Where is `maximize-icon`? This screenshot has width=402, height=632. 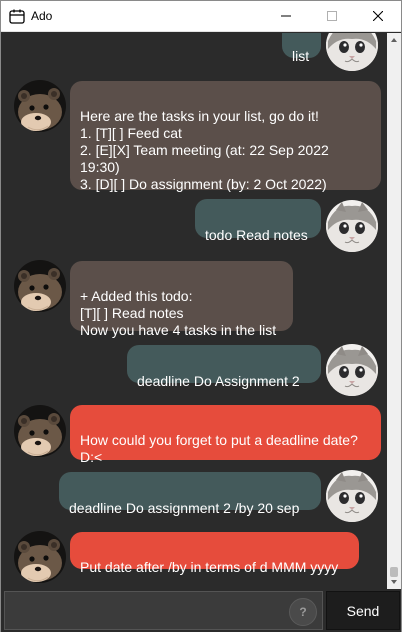
maximize-icon is located at coordinates (332, 16).